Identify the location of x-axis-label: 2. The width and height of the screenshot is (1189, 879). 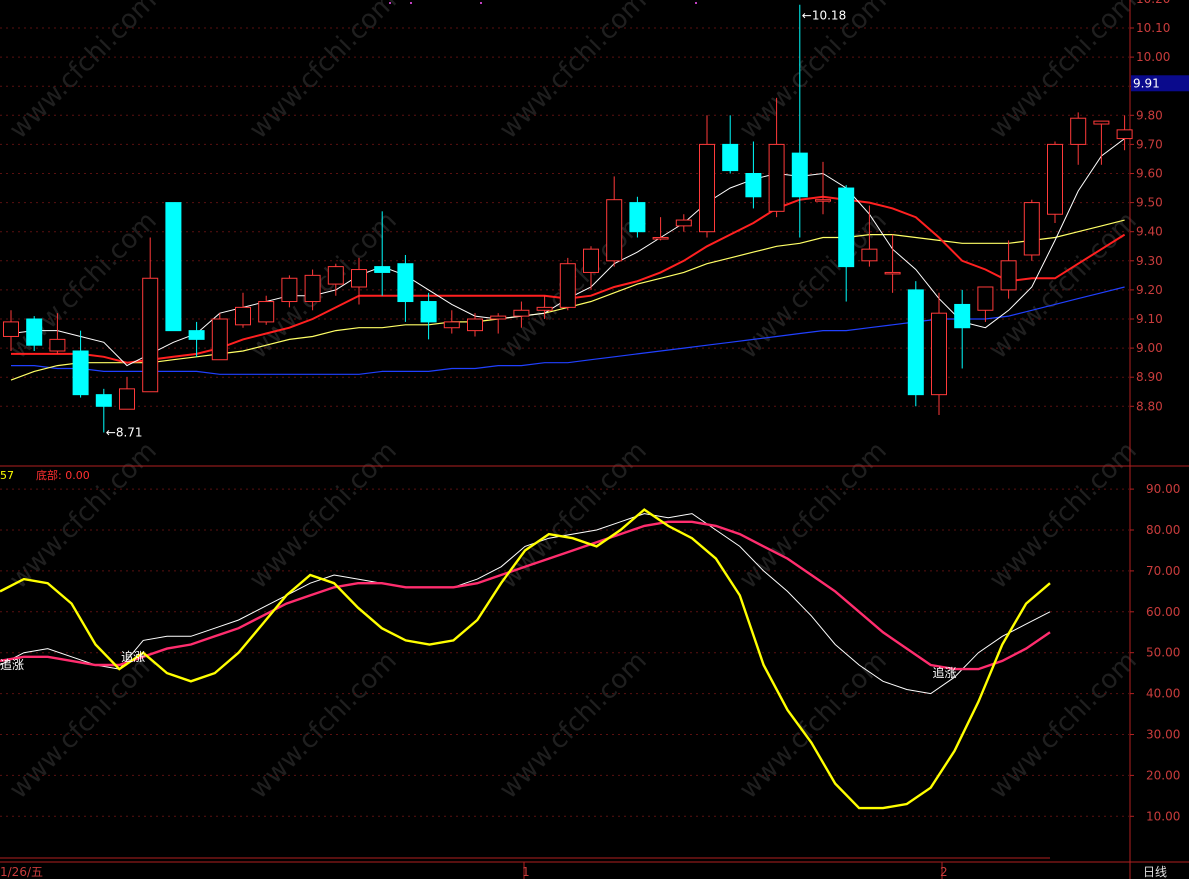
(944, 872).